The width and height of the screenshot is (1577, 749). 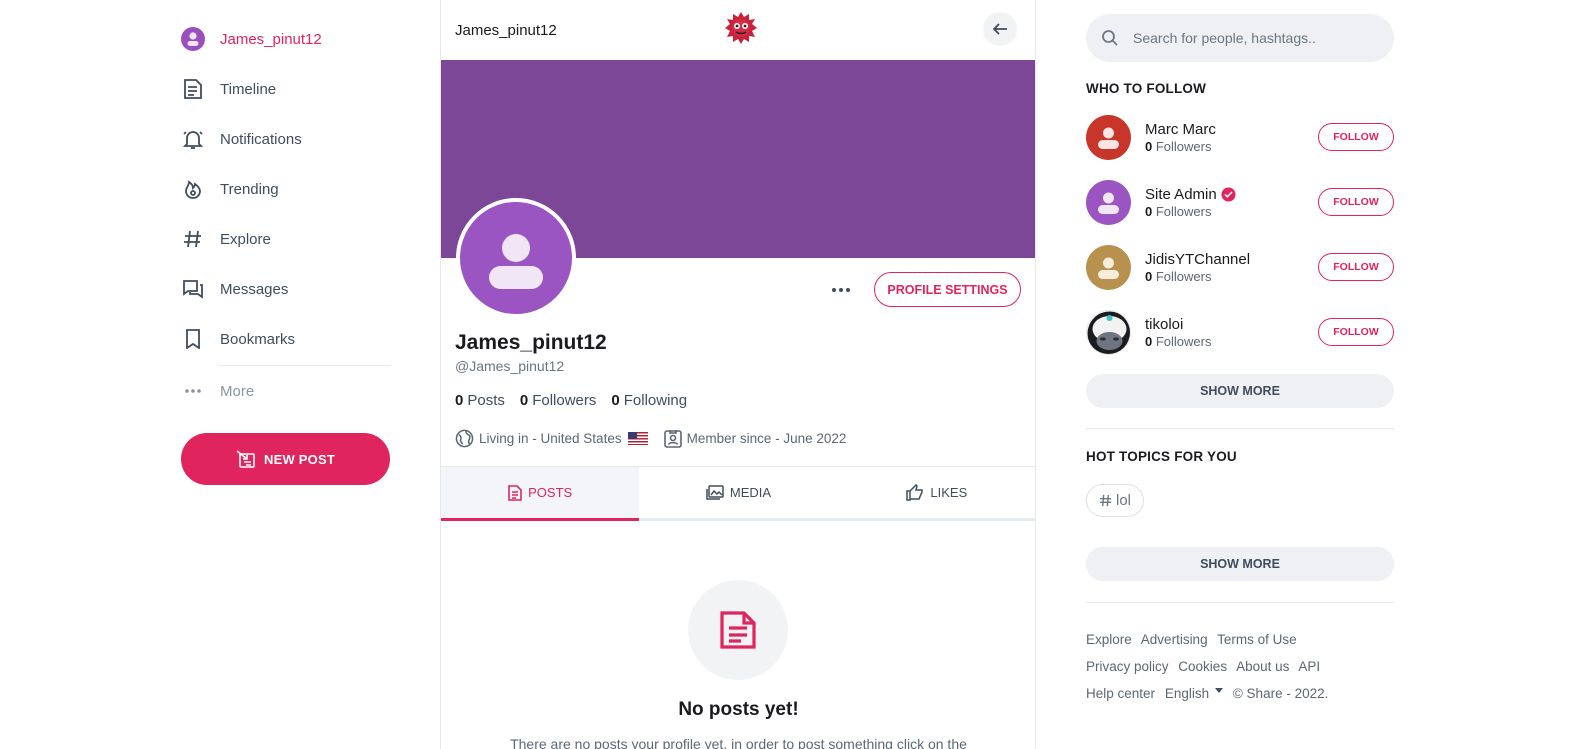 I want to click on share-logo-icon, so click(x=741, y=28).